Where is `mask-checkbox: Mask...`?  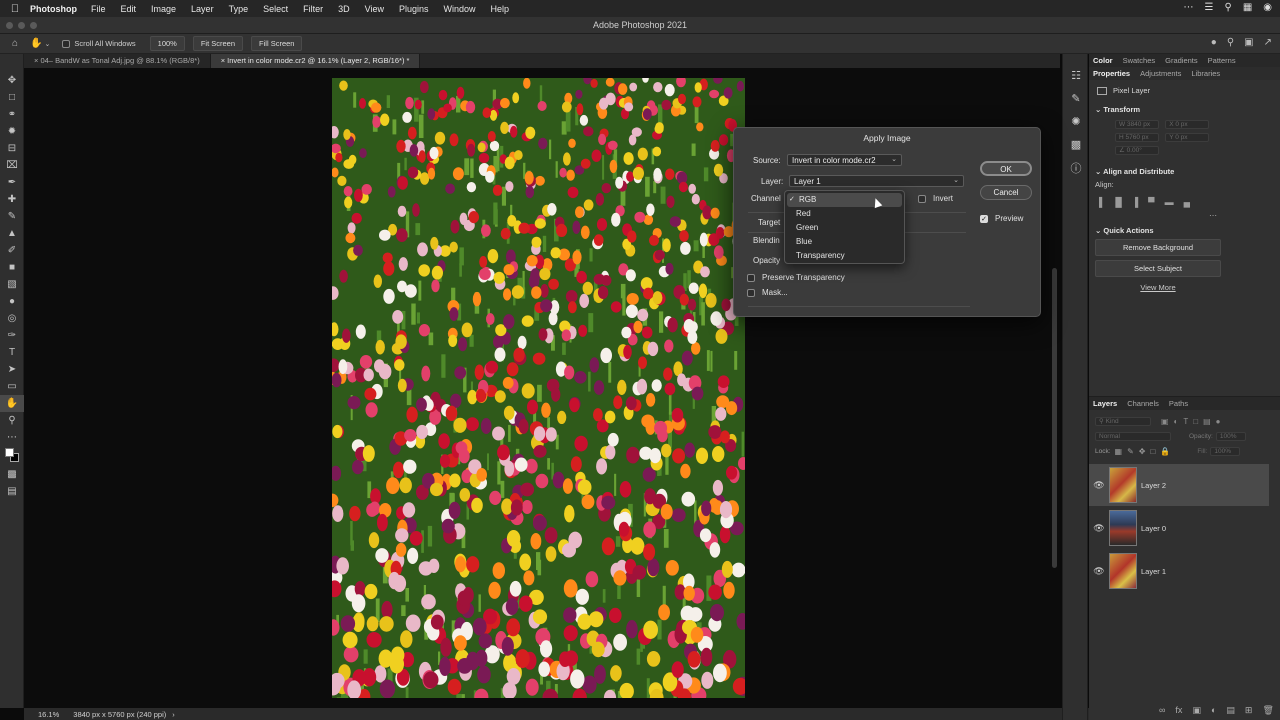 mask-checkbox: Mask... is located at coordinates (767, 292).